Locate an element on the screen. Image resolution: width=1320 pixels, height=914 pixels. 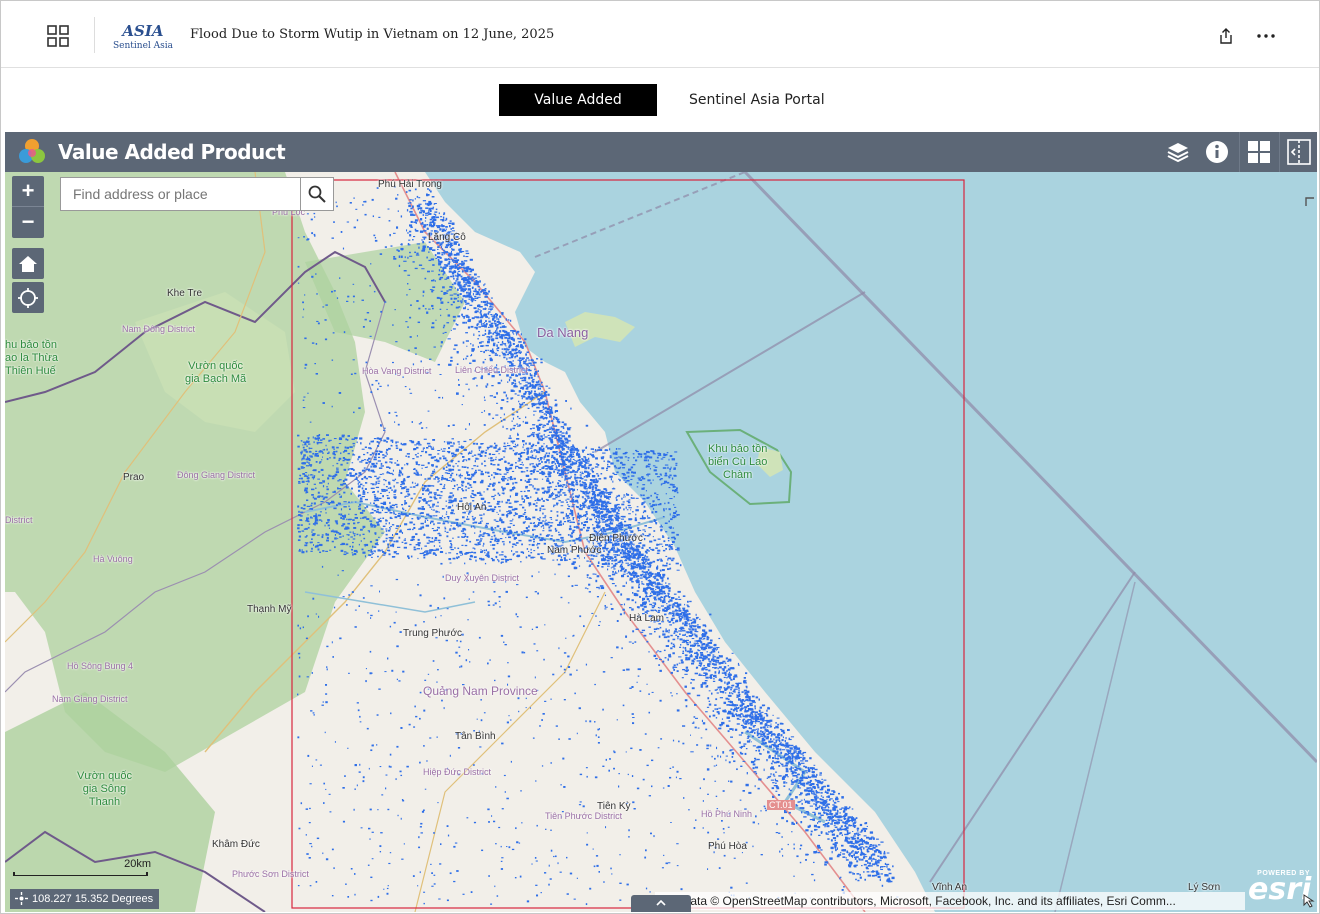
map-label: Phú Hòa is located at coordinates (727, 846).